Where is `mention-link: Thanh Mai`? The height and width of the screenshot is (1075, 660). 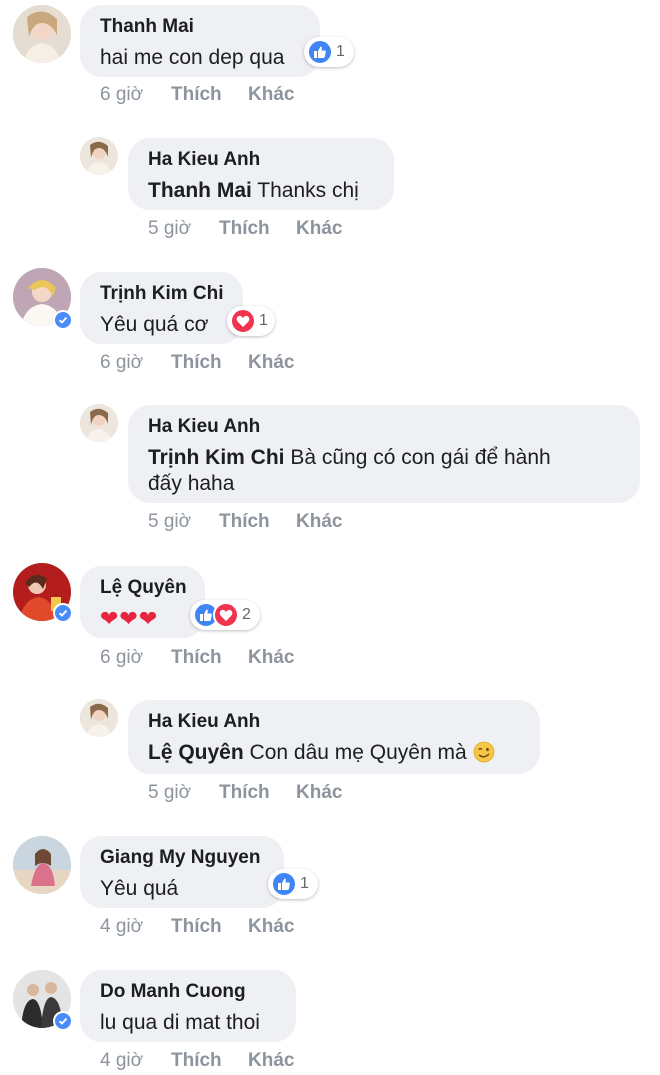
mention-link: Thanh Mai is located at coordinates (200, 190).